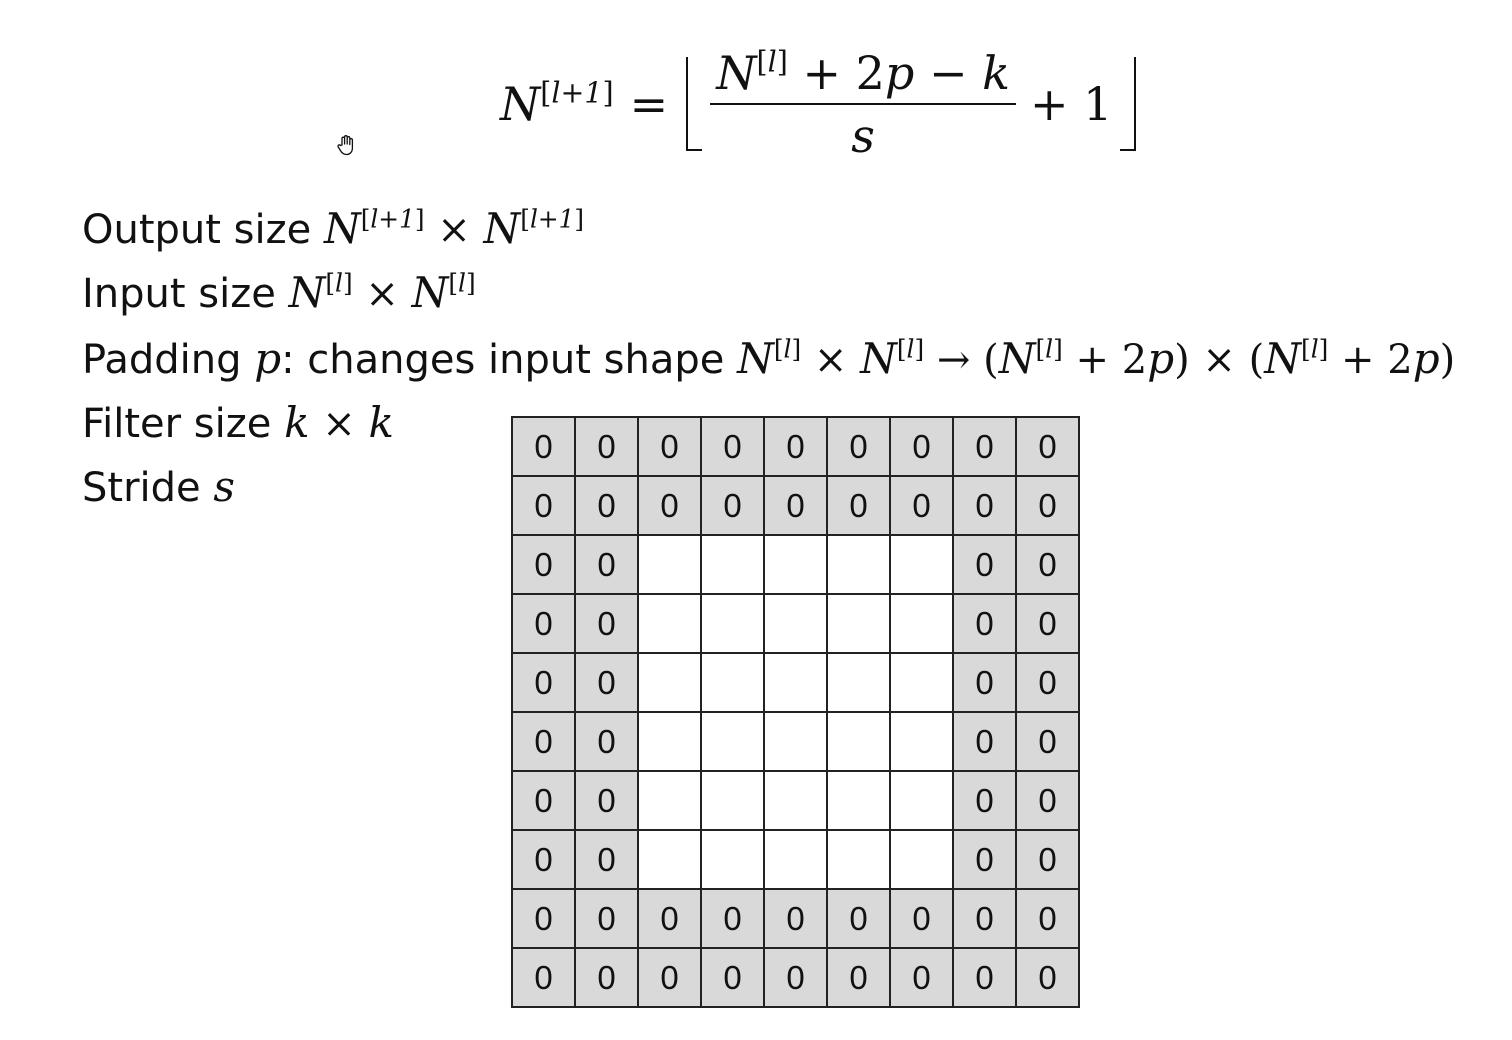 This screenshot has height=1040, width=1512. I want to click on filter-size-label: Filter size, so click(177, 424).